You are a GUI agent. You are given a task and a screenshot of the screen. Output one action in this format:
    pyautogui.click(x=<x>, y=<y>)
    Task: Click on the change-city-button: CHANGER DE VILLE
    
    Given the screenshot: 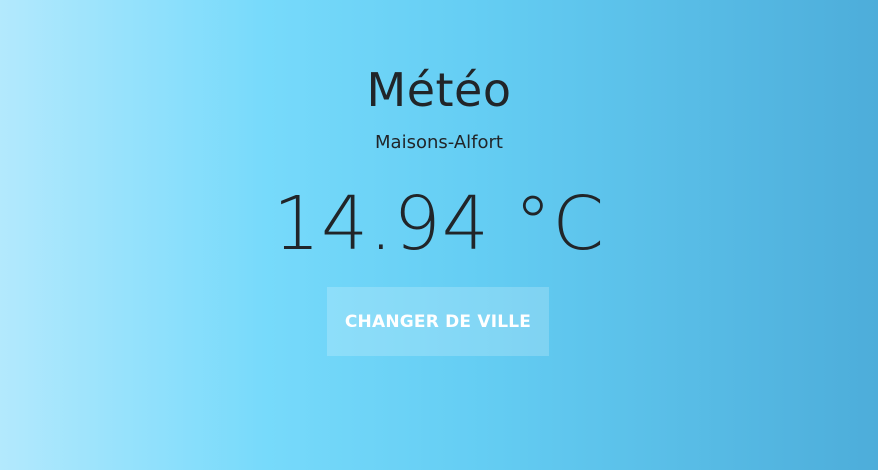 What is the action you would take?
    pyautogui.click(x=438, y=321)
    